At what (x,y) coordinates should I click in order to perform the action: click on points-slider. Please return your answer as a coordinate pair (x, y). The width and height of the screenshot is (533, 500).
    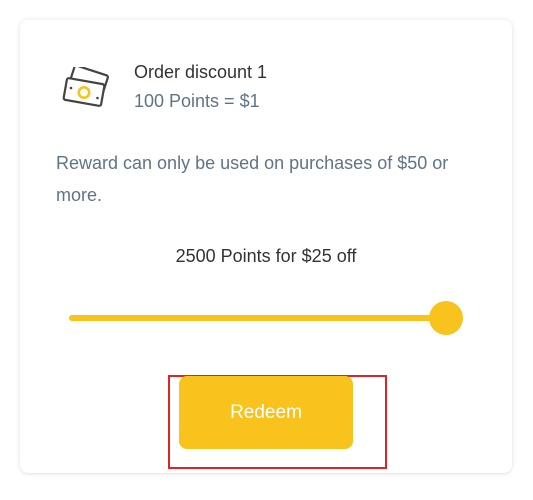
    Looking at the image, I should click on (266, 318).